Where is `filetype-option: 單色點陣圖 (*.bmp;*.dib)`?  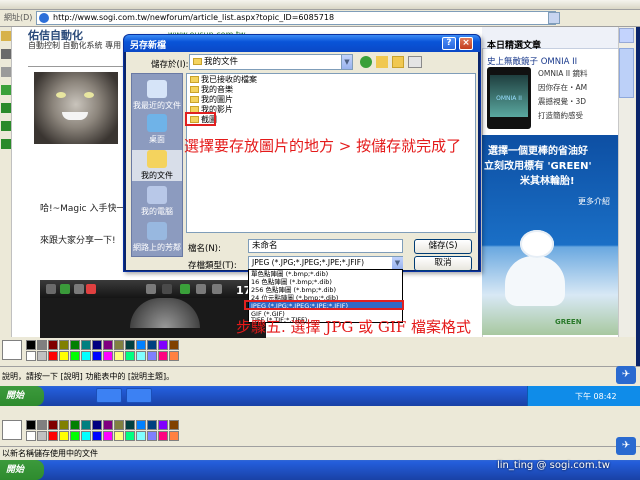 filetype-option: 單色點陣圖 (*.bmp;*.dib) is located at coordinates (325, 274).